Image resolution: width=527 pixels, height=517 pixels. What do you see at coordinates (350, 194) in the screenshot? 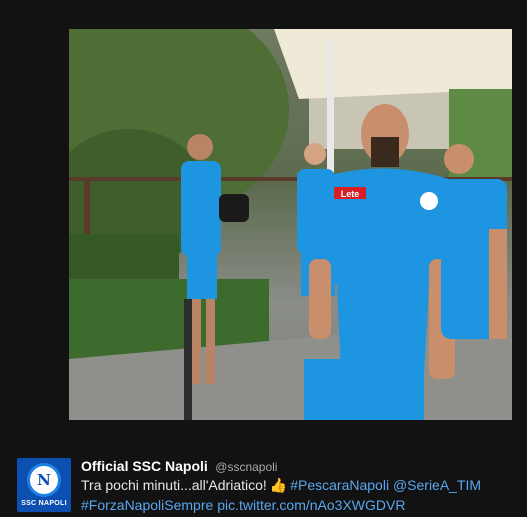
I see `svg-text: Lete` at bounding box center [350, 194].